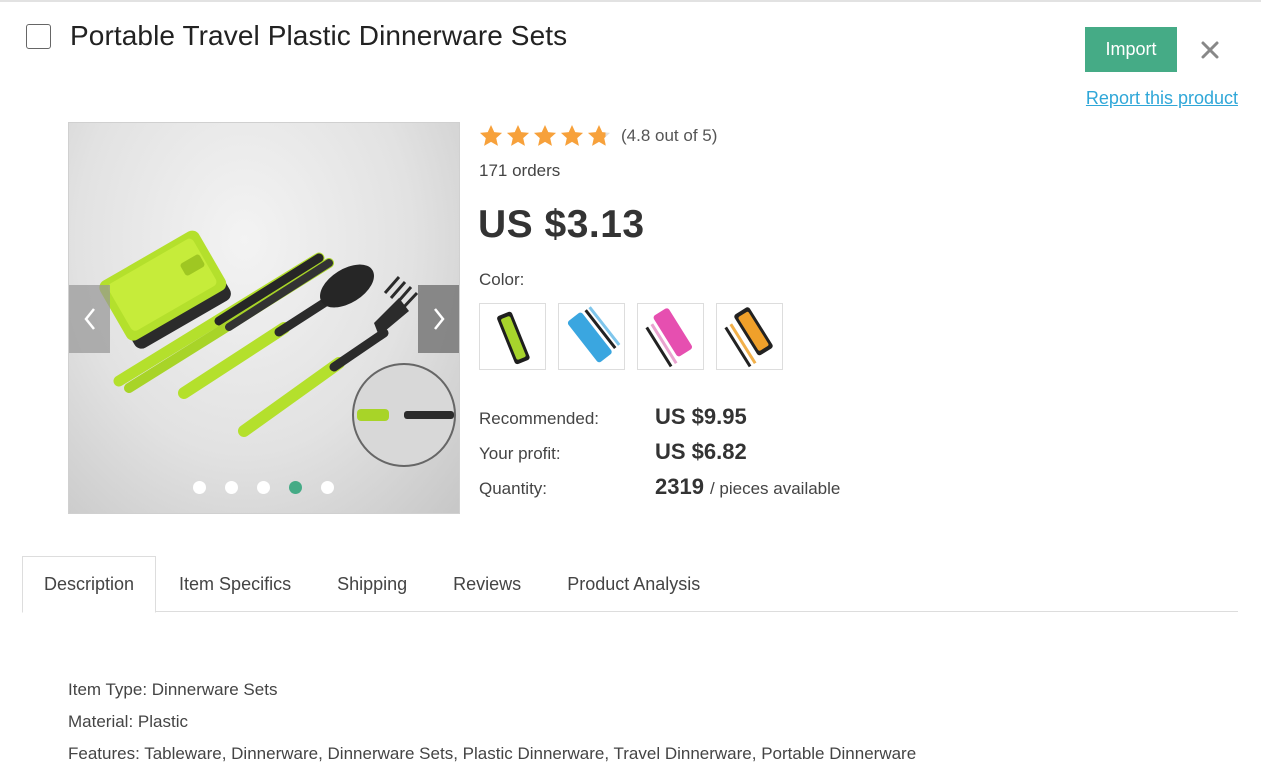 This screenshot has height=779, width=1261. I want to click on rating-text: (4.8 out of 5), so click(669, 135).